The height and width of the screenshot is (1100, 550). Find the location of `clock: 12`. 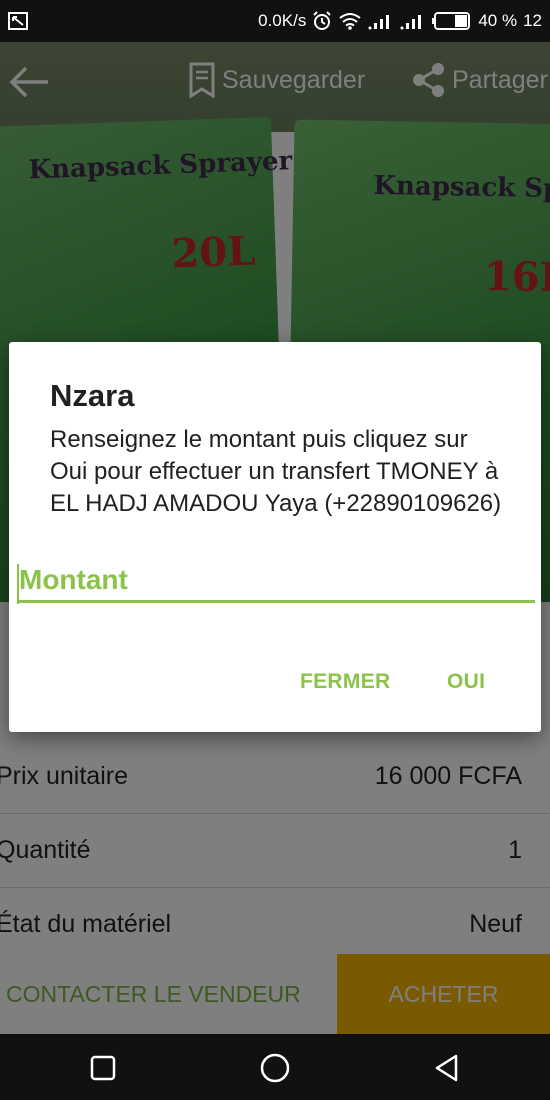

clock: 12 is located at coordinates (532, 20).